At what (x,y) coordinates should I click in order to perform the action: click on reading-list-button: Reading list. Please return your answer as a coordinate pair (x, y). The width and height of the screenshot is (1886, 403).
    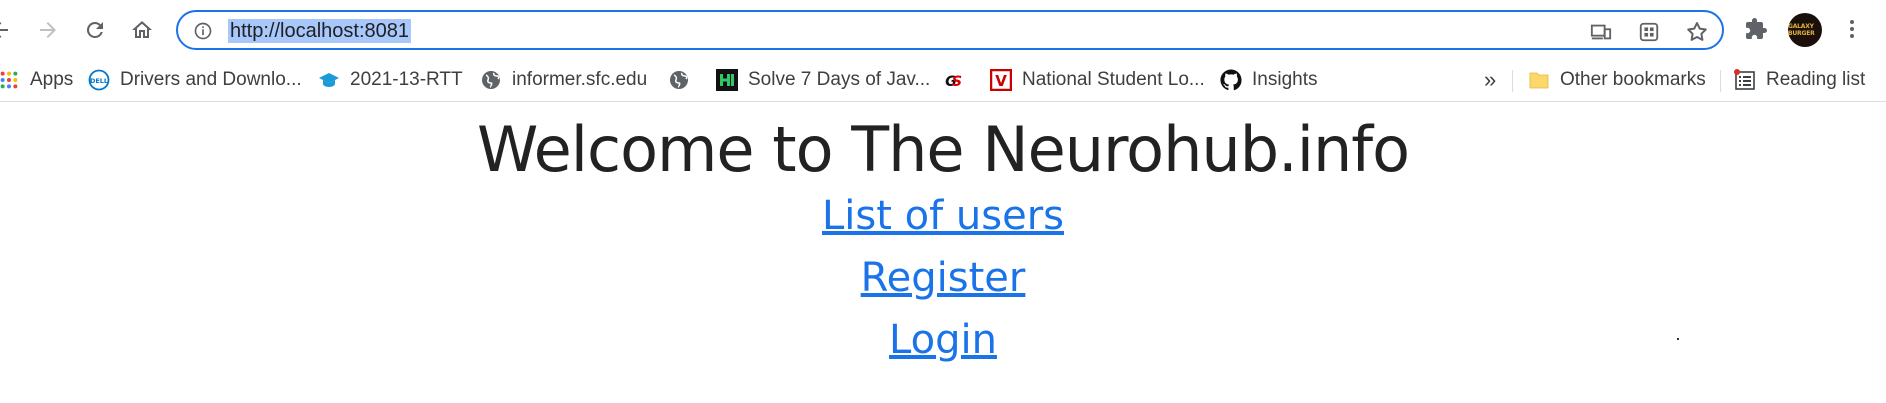
    Looking at the image, I should click on (1799, 80).